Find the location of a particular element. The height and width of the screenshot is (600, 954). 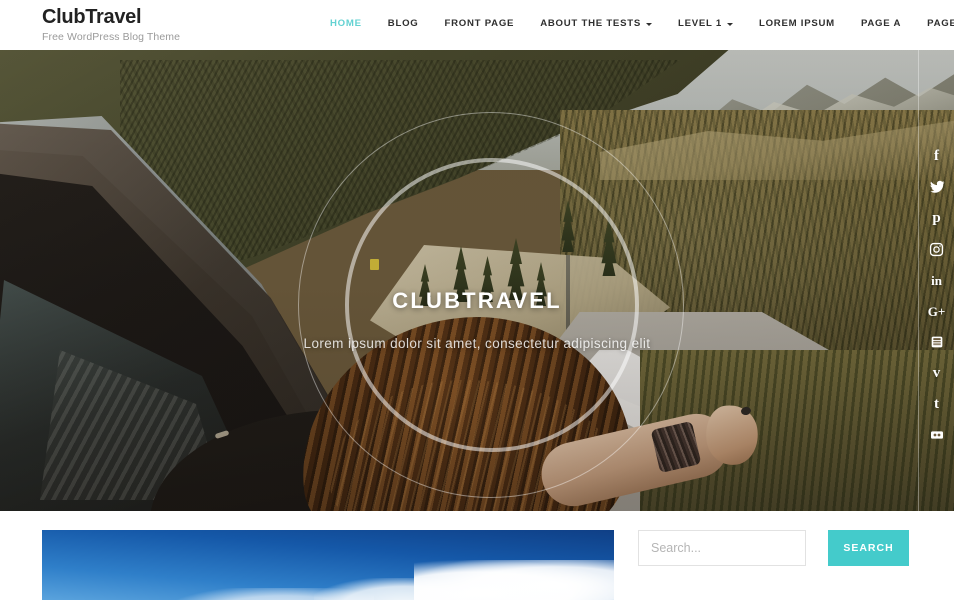

tumblr-icon-glyph: t is located at coordinates (936, 403).